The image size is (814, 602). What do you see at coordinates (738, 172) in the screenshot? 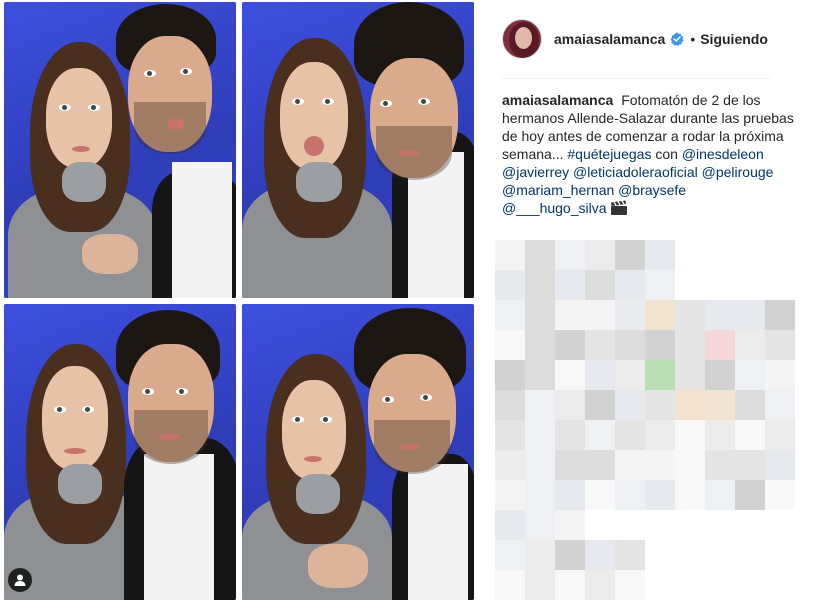
I see `mention-link: @pelirouge` at bounding box center [738, 172].